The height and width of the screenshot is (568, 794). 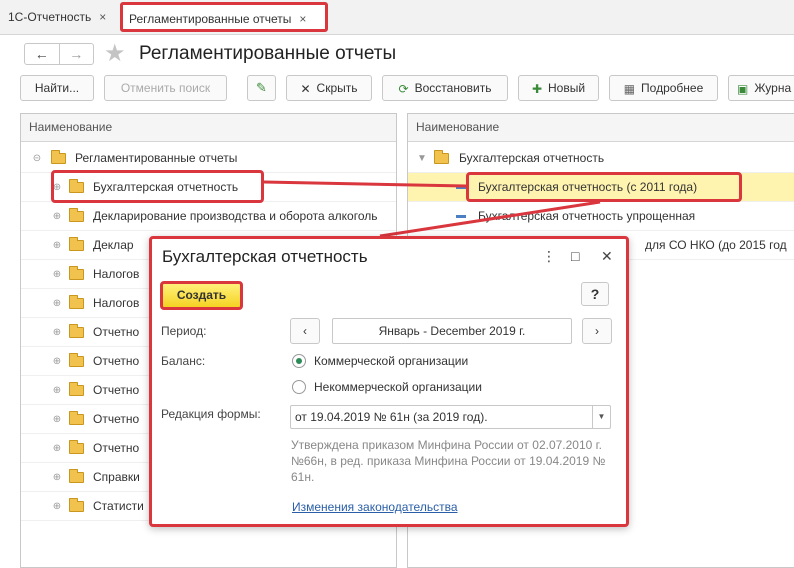 I want to click on help-button: ?, so click(x=595, y=294).